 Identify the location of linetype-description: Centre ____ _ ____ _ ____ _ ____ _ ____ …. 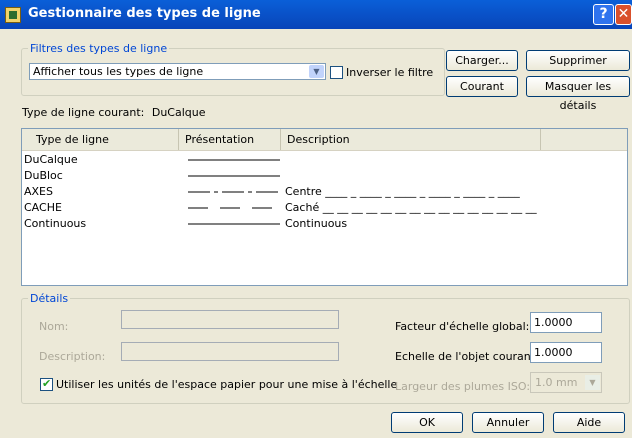
(402, 191).